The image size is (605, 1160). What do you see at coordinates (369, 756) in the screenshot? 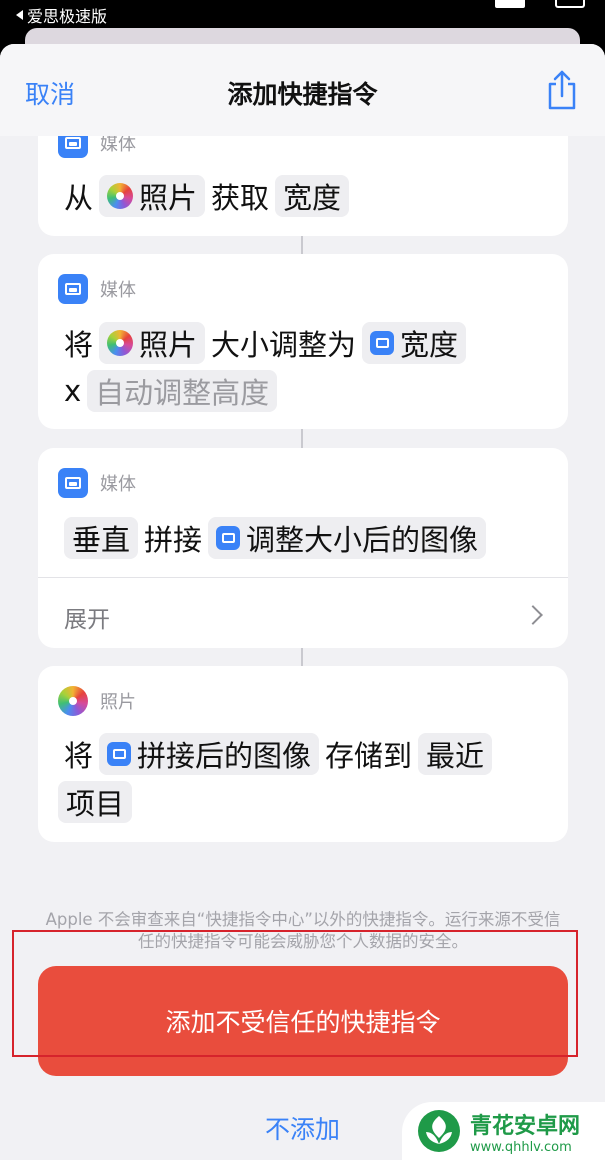
I see `action-word: 存储到` at bounding box center [369, 756].